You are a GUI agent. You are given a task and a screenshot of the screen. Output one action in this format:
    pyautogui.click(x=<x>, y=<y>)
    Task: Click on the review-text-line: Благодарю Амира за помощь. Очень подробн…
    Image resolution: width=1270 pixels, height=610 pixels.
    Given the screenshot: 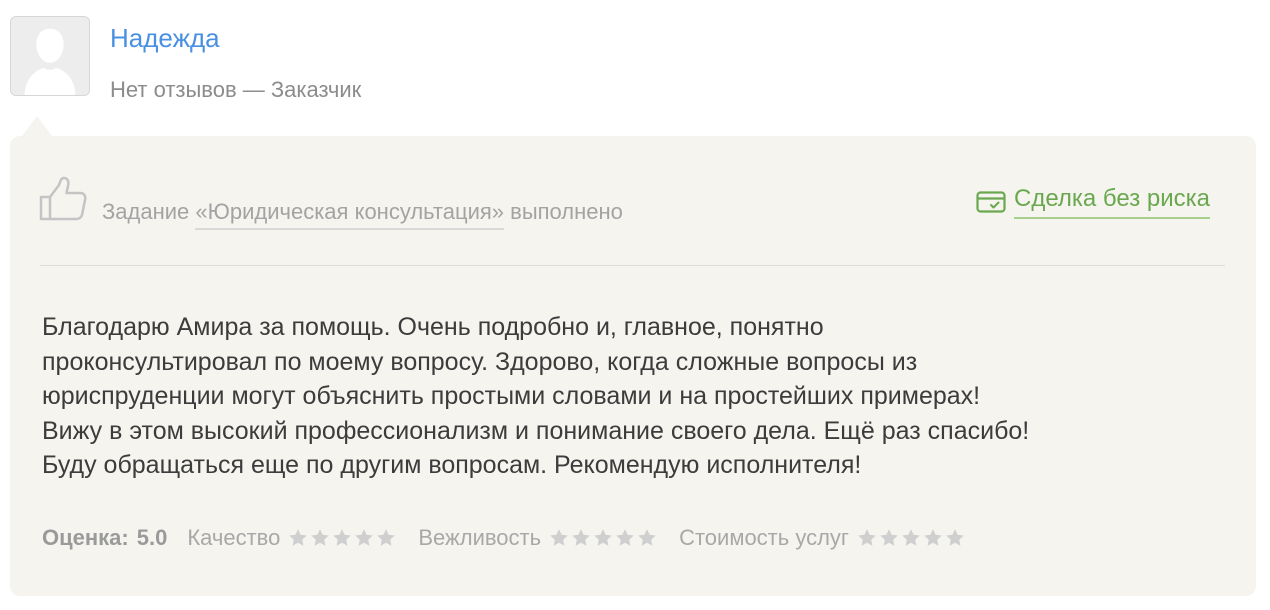 What is the action you would take?
    pyautogui.click(x=433, y=327)
    